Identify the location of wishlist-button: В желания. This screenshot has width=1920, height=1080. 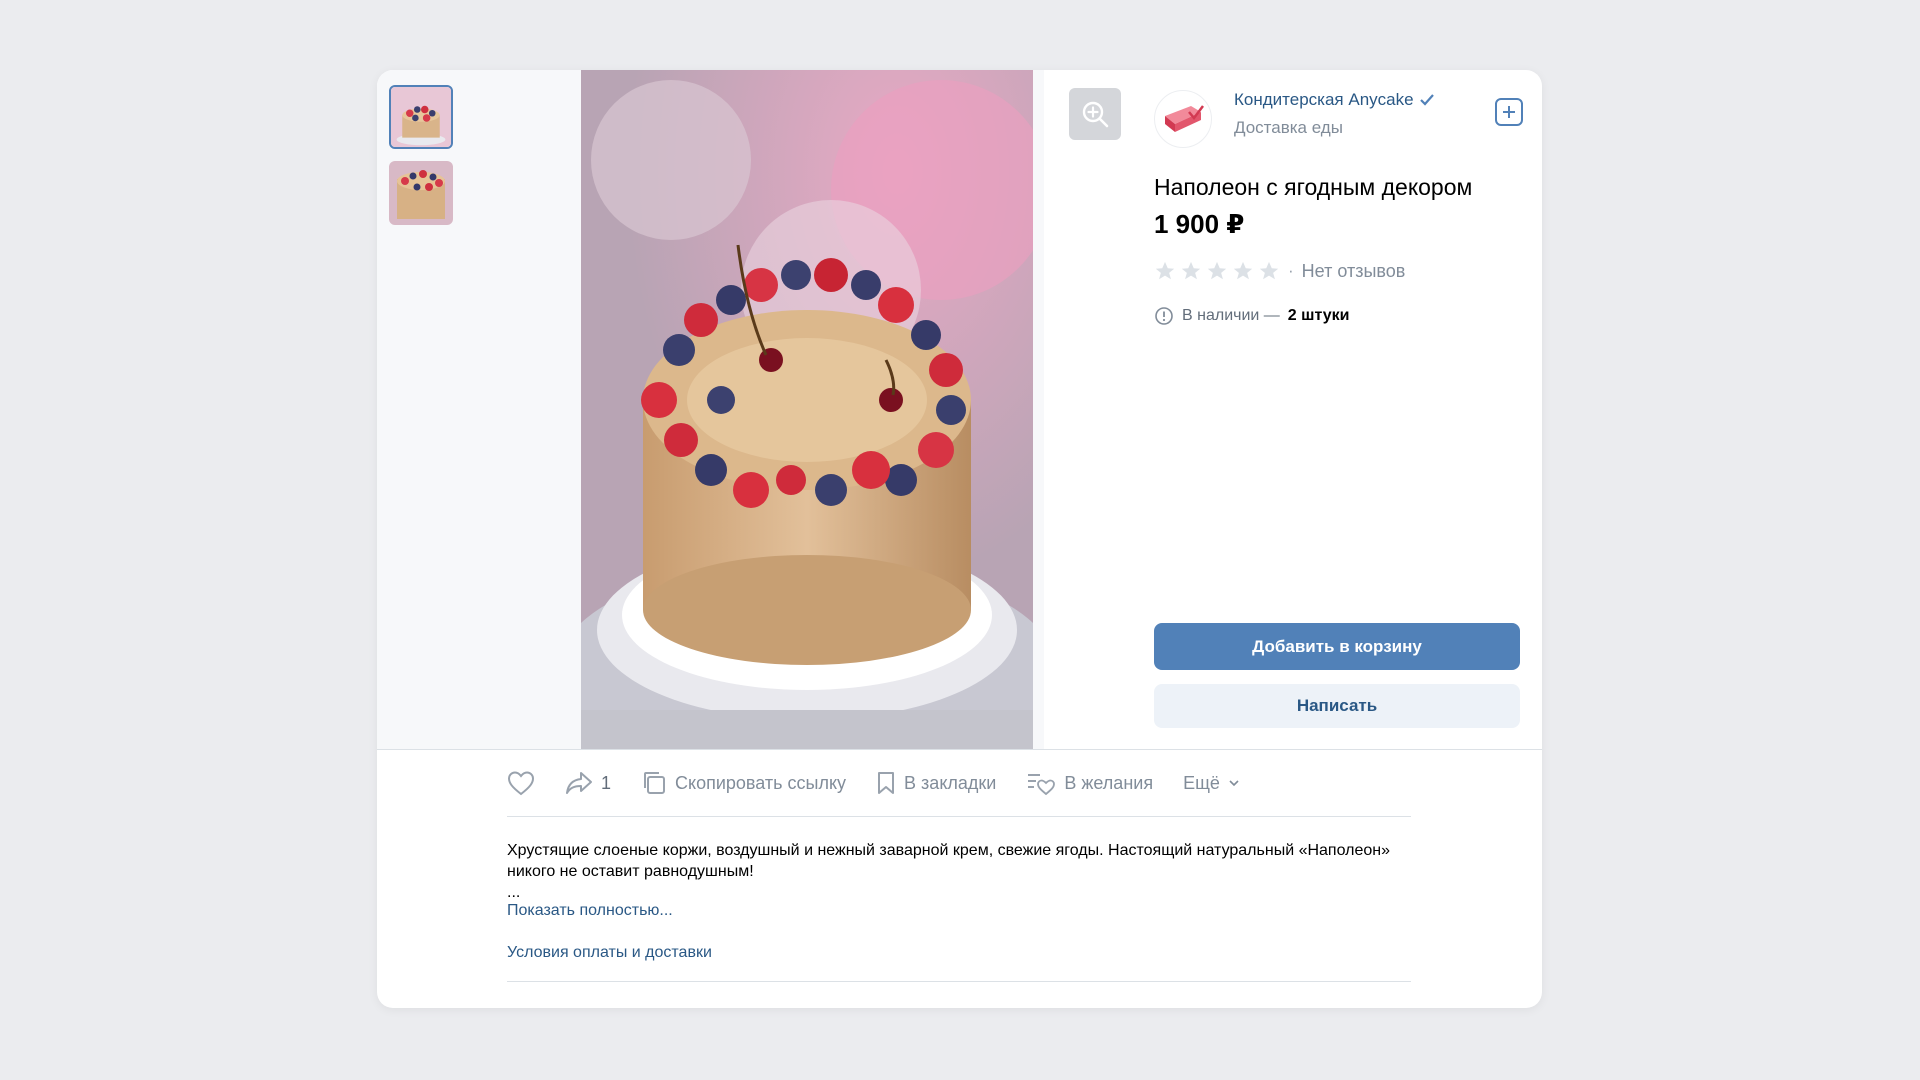
(1089, 783).